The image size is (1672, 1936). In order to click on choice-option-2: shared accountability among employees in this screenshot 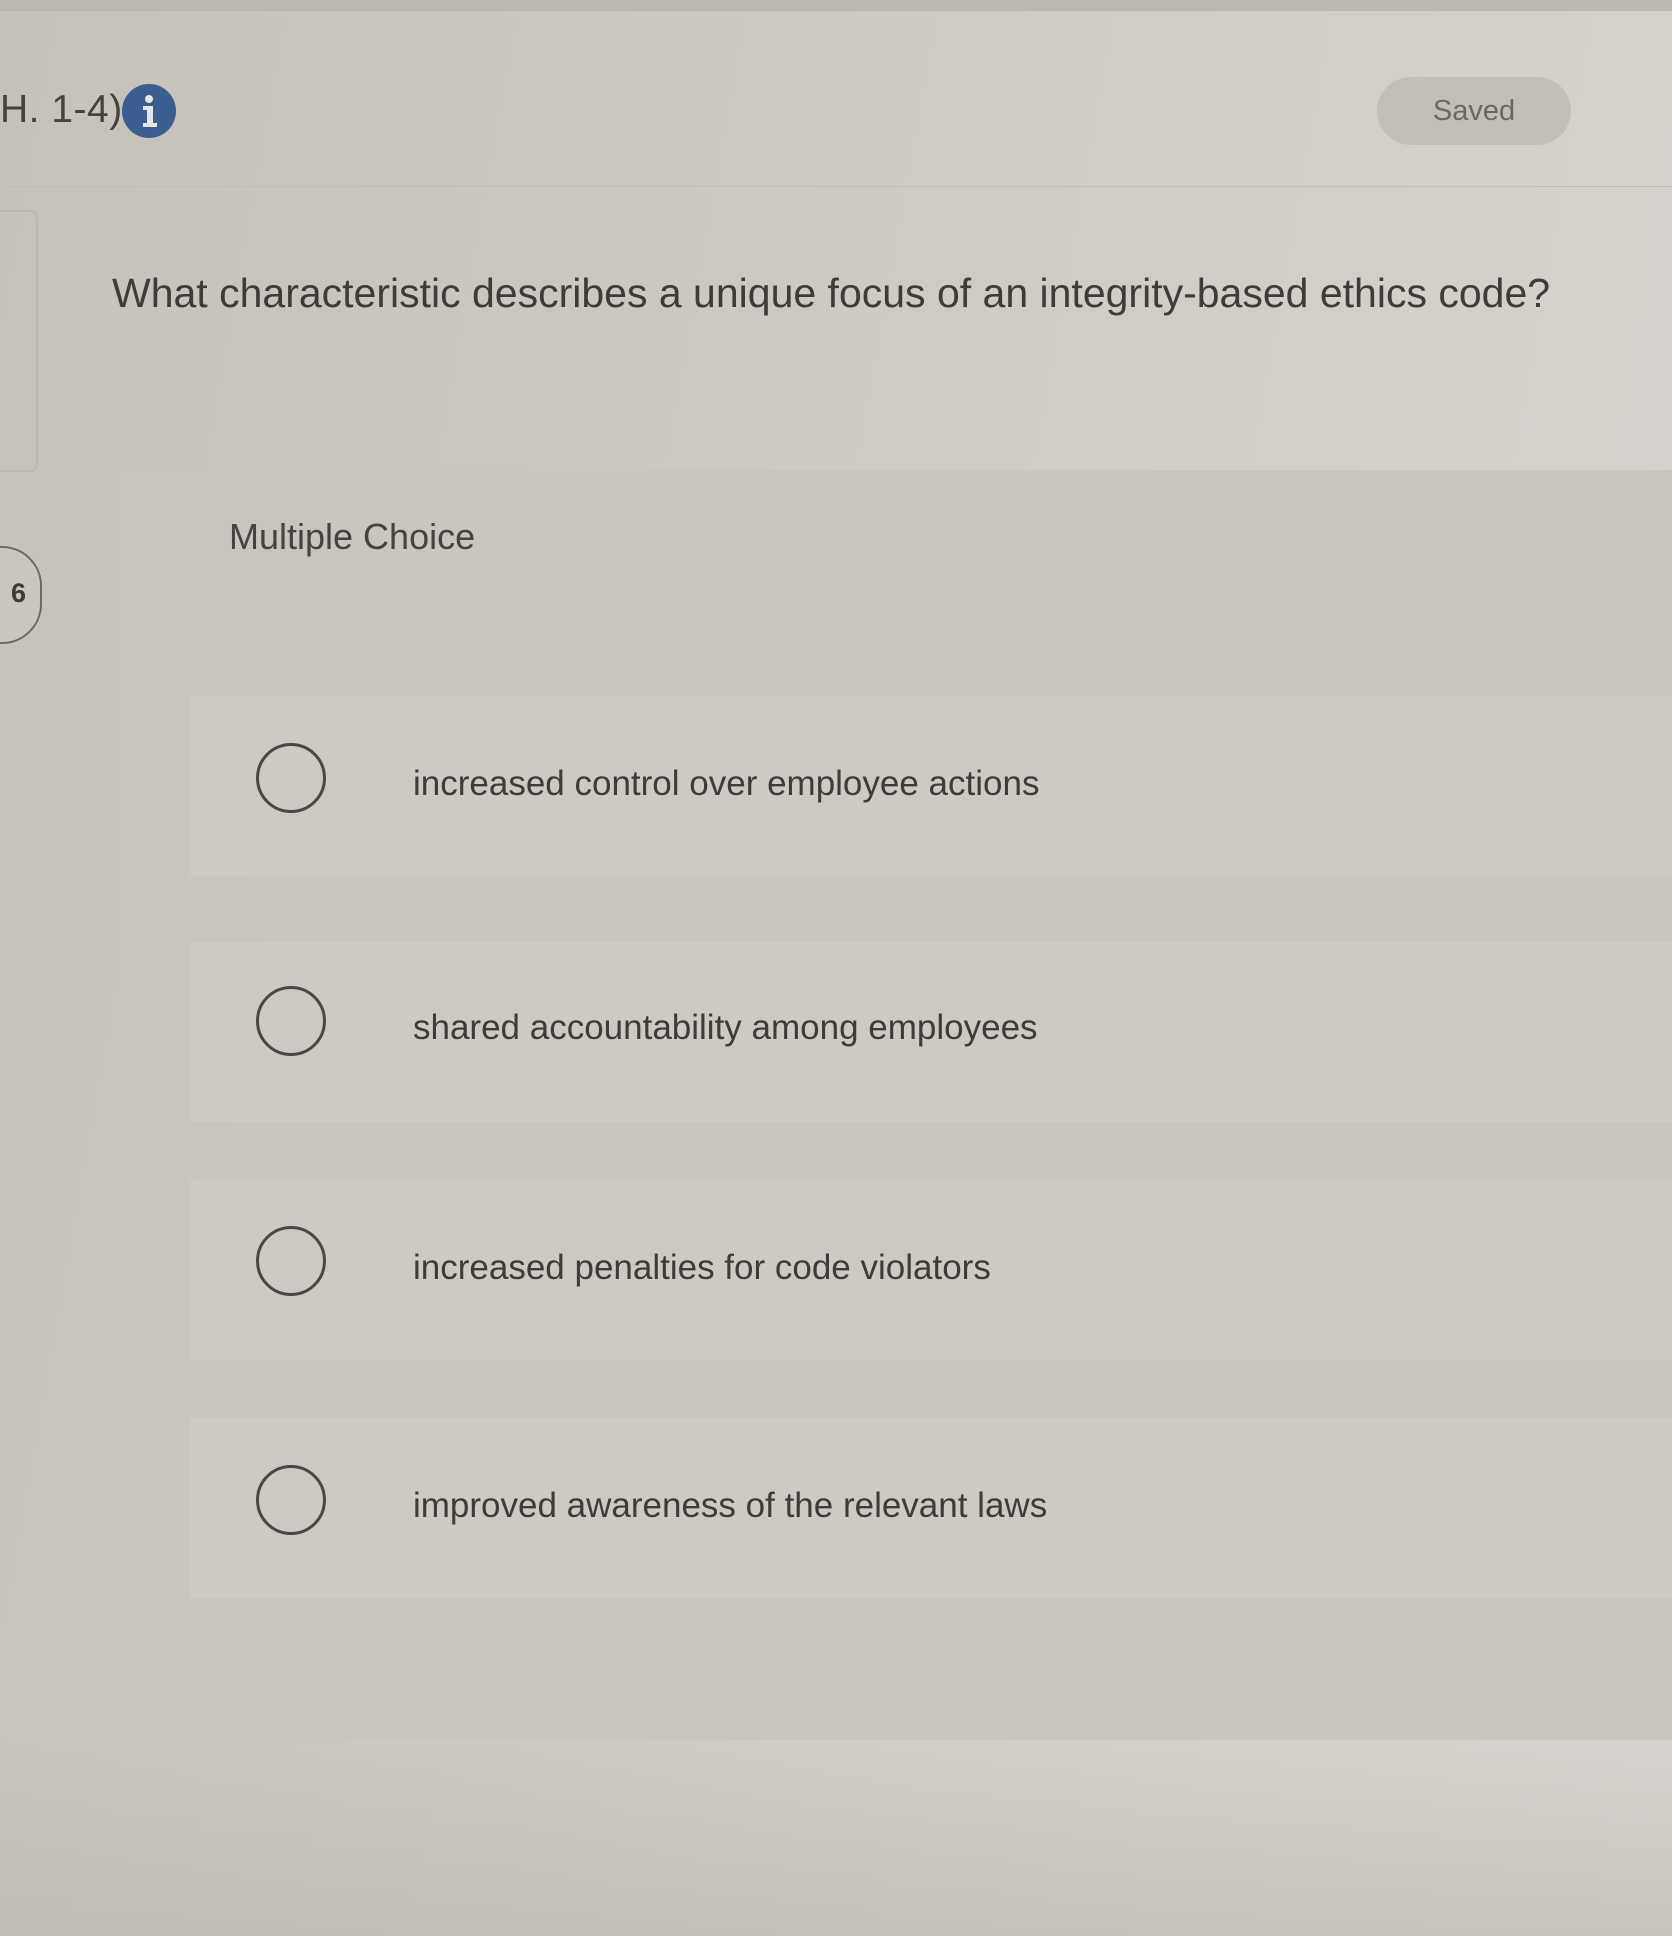, I will do `click(931, 1032)`.